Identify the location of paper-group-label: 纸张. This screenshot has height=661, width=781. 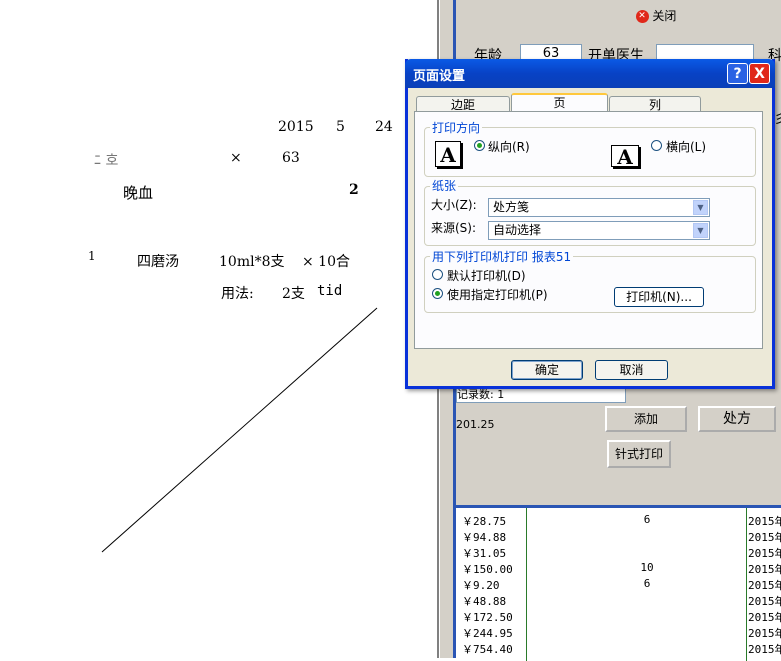
(444, 185).